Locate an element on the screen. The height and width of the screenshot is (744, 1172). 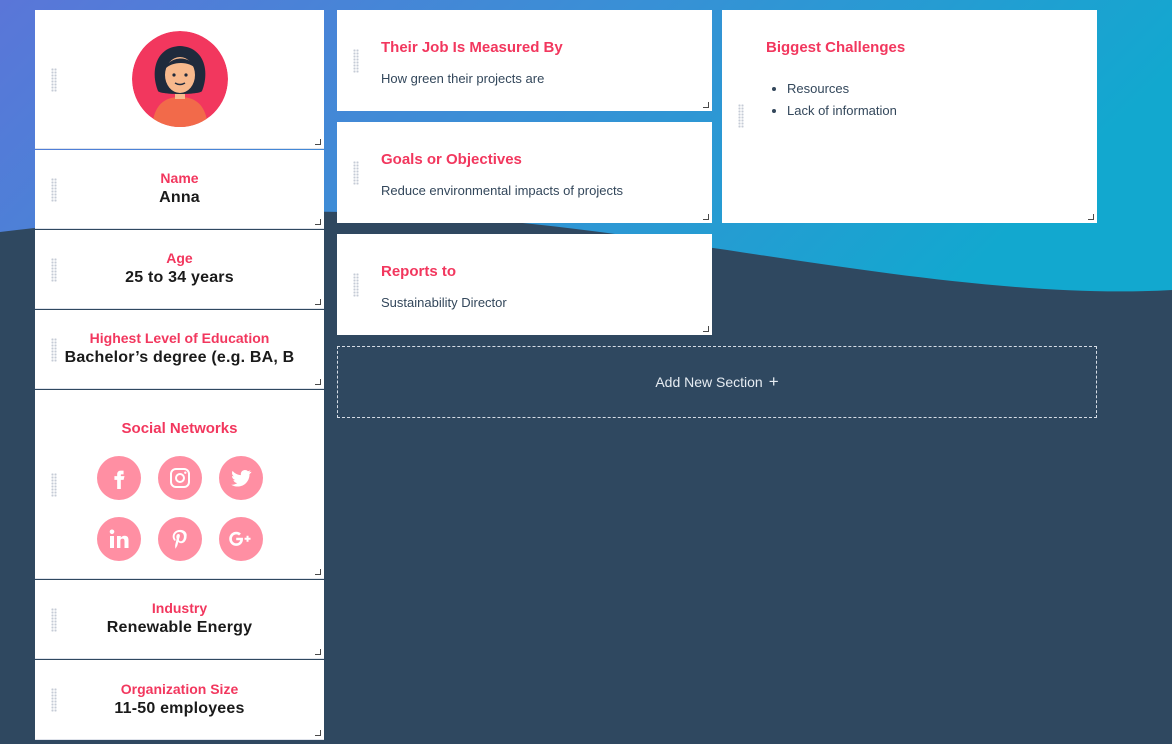
industry-label: Industry is located at coordinates (179, 608).